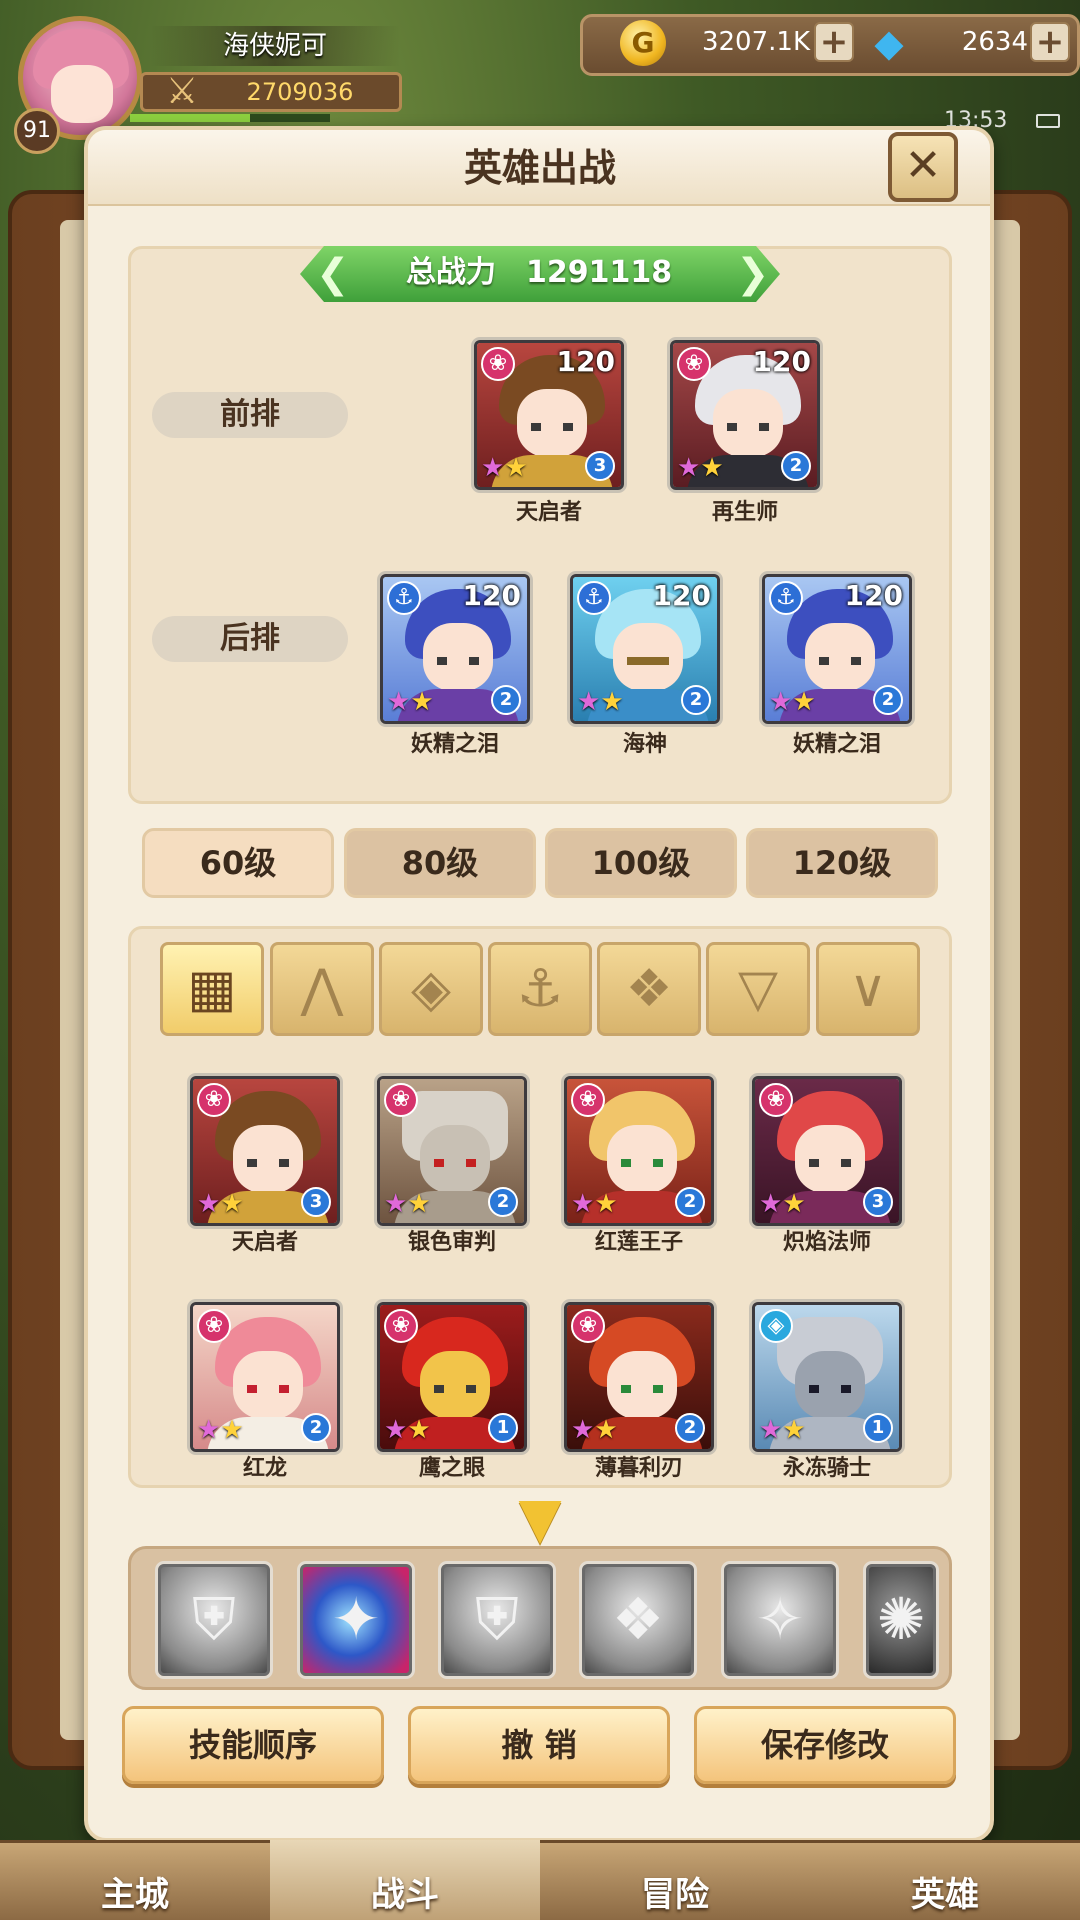 The image size is (1080, 1920). I want to click on skill-water-orb-icon: ✦, so click(356, 1620).